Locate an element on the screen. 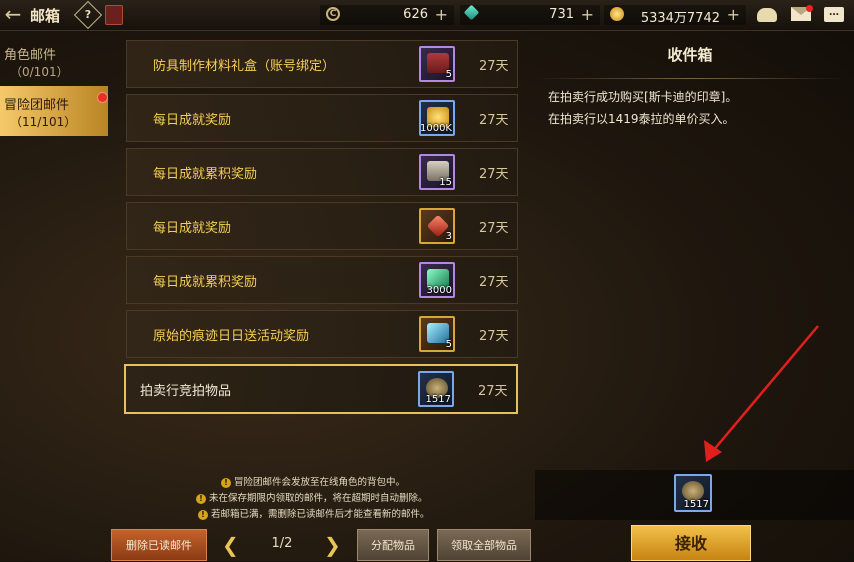 The image size is (854, 562). gem-icon is located at coordinates (471, 12).